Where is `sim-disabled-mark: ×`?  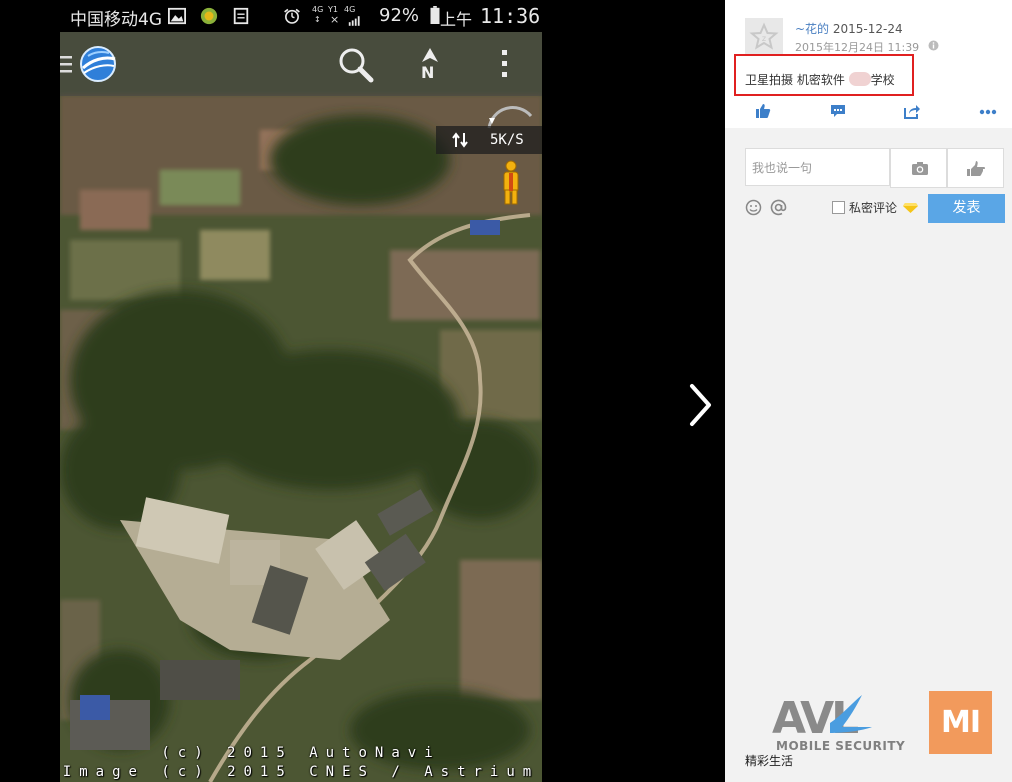 sim-disabled-mark: × is located at coordinates (335, 19).